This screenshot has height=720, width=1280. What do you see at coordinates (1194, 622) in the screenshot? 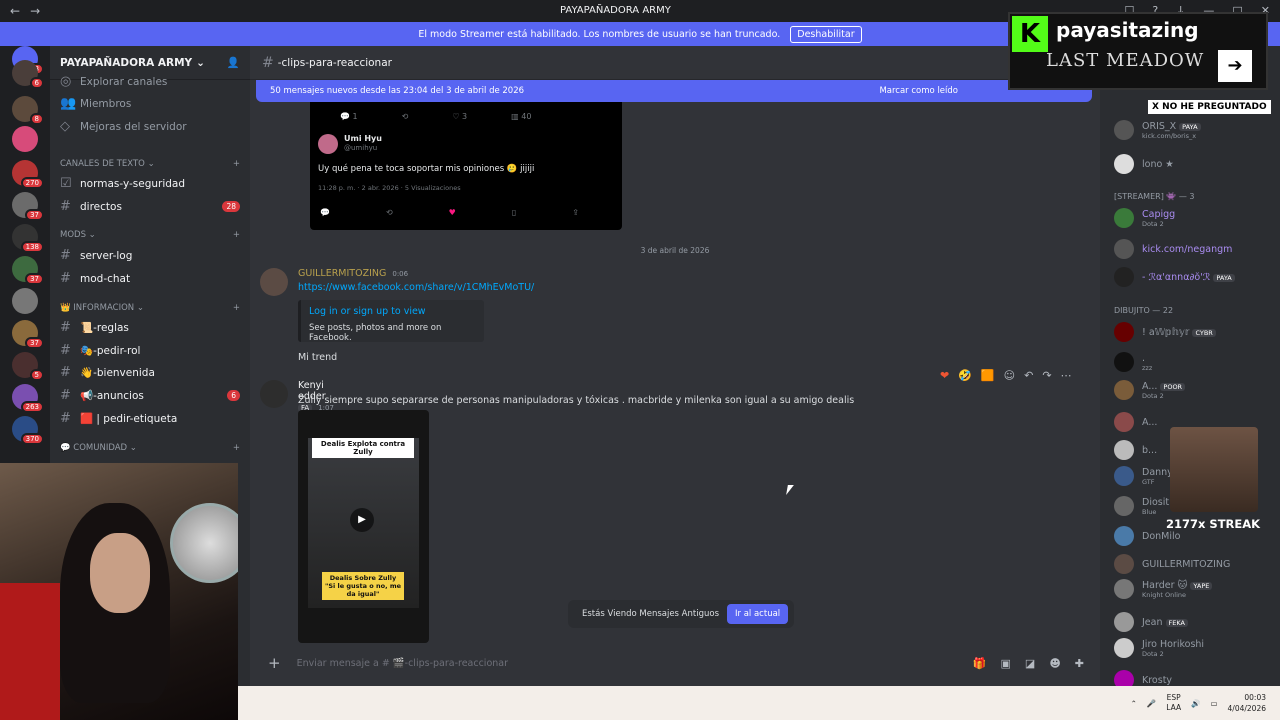
I see `member-item: Jean FEKA` at bounding box center [1194, 622].